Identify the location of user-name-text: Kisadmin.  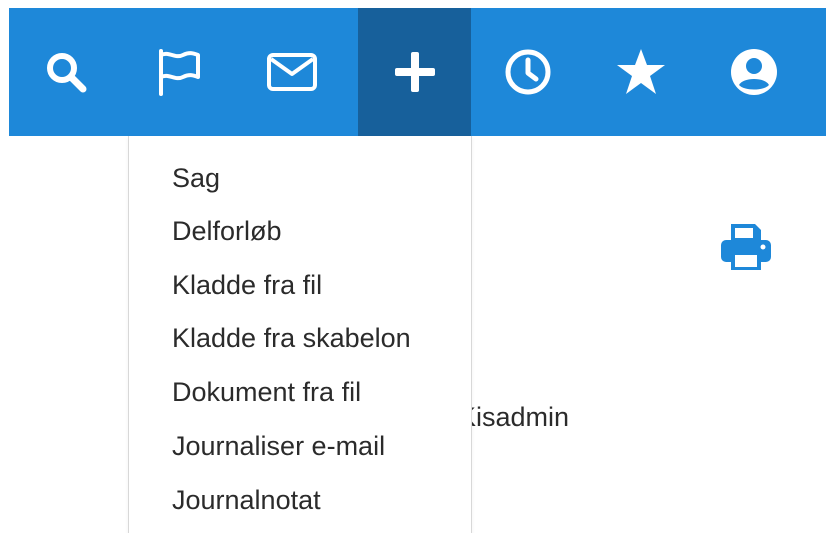
(513, 417).